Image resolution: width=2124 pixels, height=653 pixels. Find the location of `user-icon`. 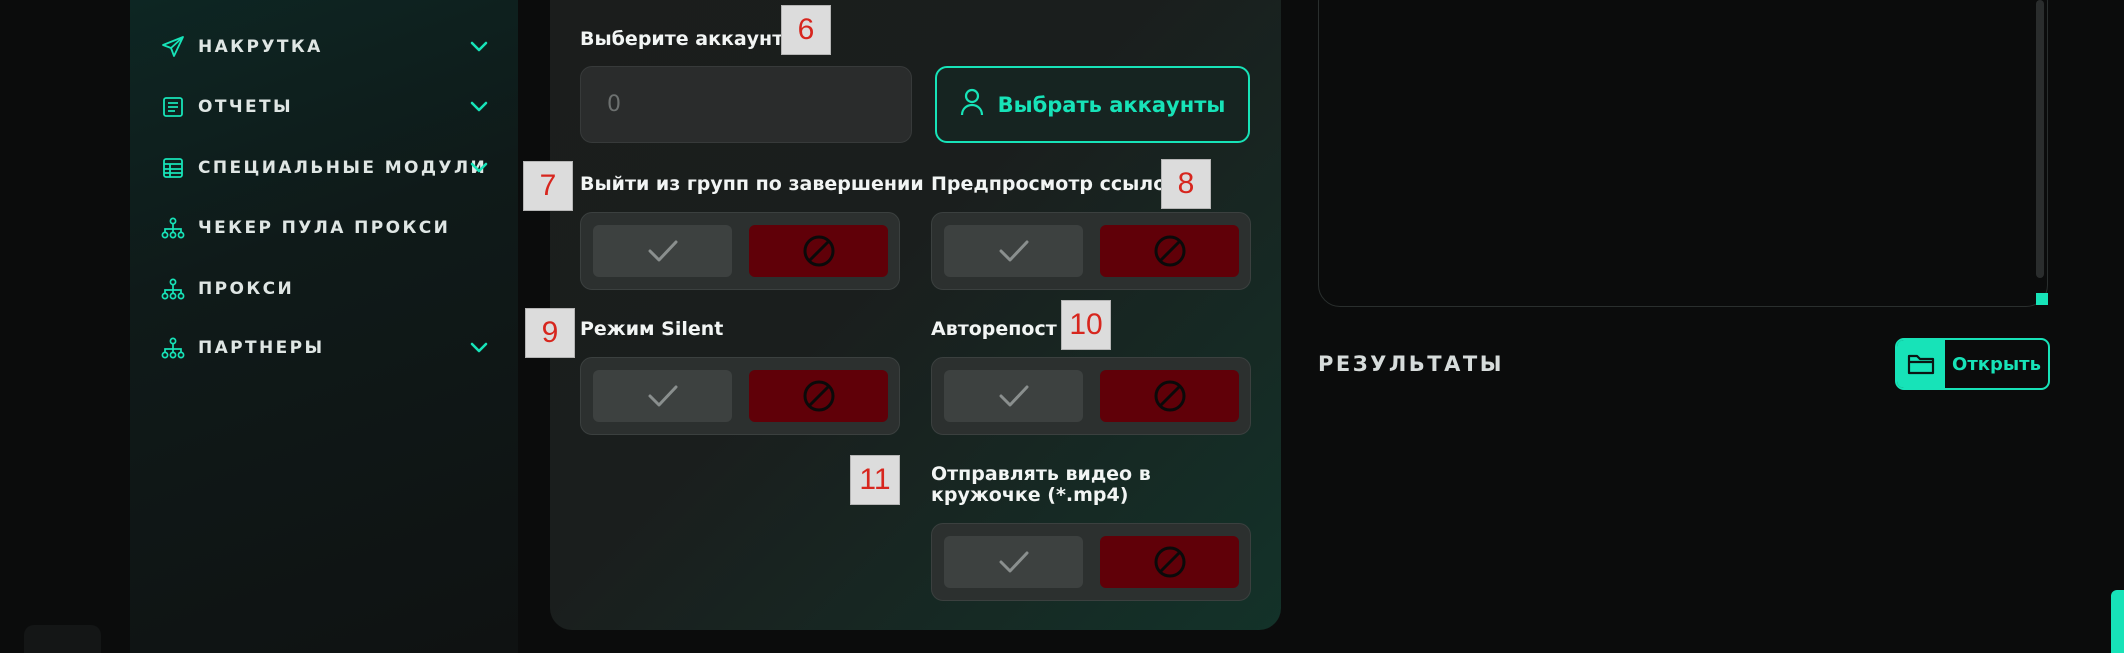

user-icon is located at coordinates (972, 104).